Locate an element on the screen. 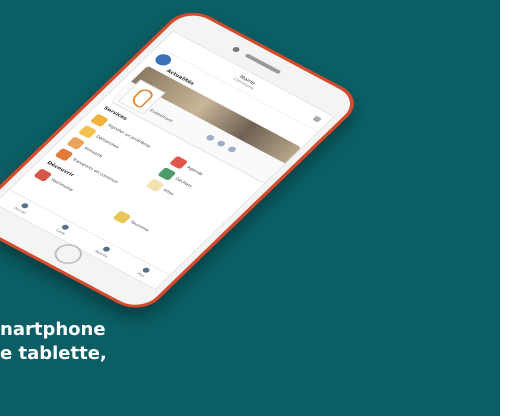 The image size is (528, 416). camera-icon is located at coordinates (236, 49).